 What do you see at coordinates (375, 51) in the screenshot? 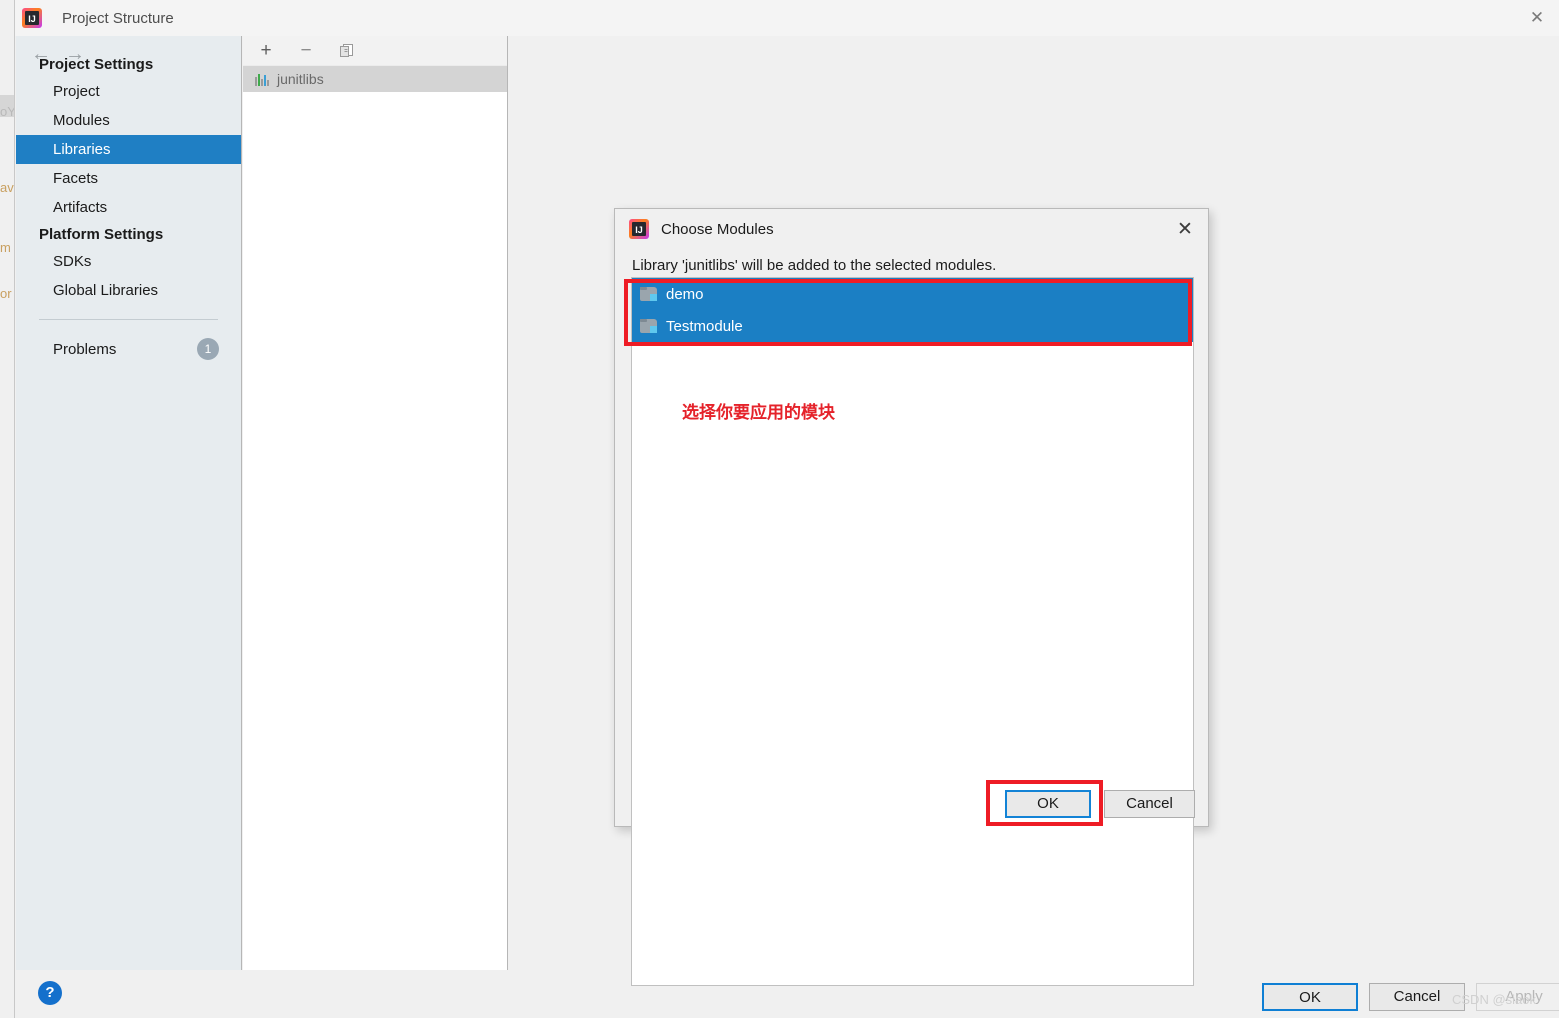
I see `libraries-toolbar: + −` at bounding box center [375, 51].